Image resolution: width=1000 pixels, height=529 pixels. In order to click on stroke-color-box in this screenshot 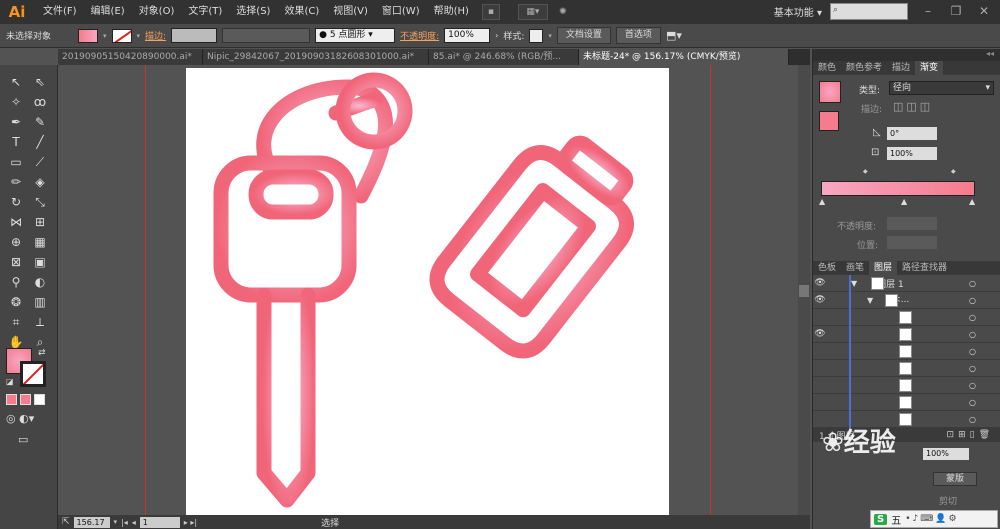, I will do `click(33, 374)`.